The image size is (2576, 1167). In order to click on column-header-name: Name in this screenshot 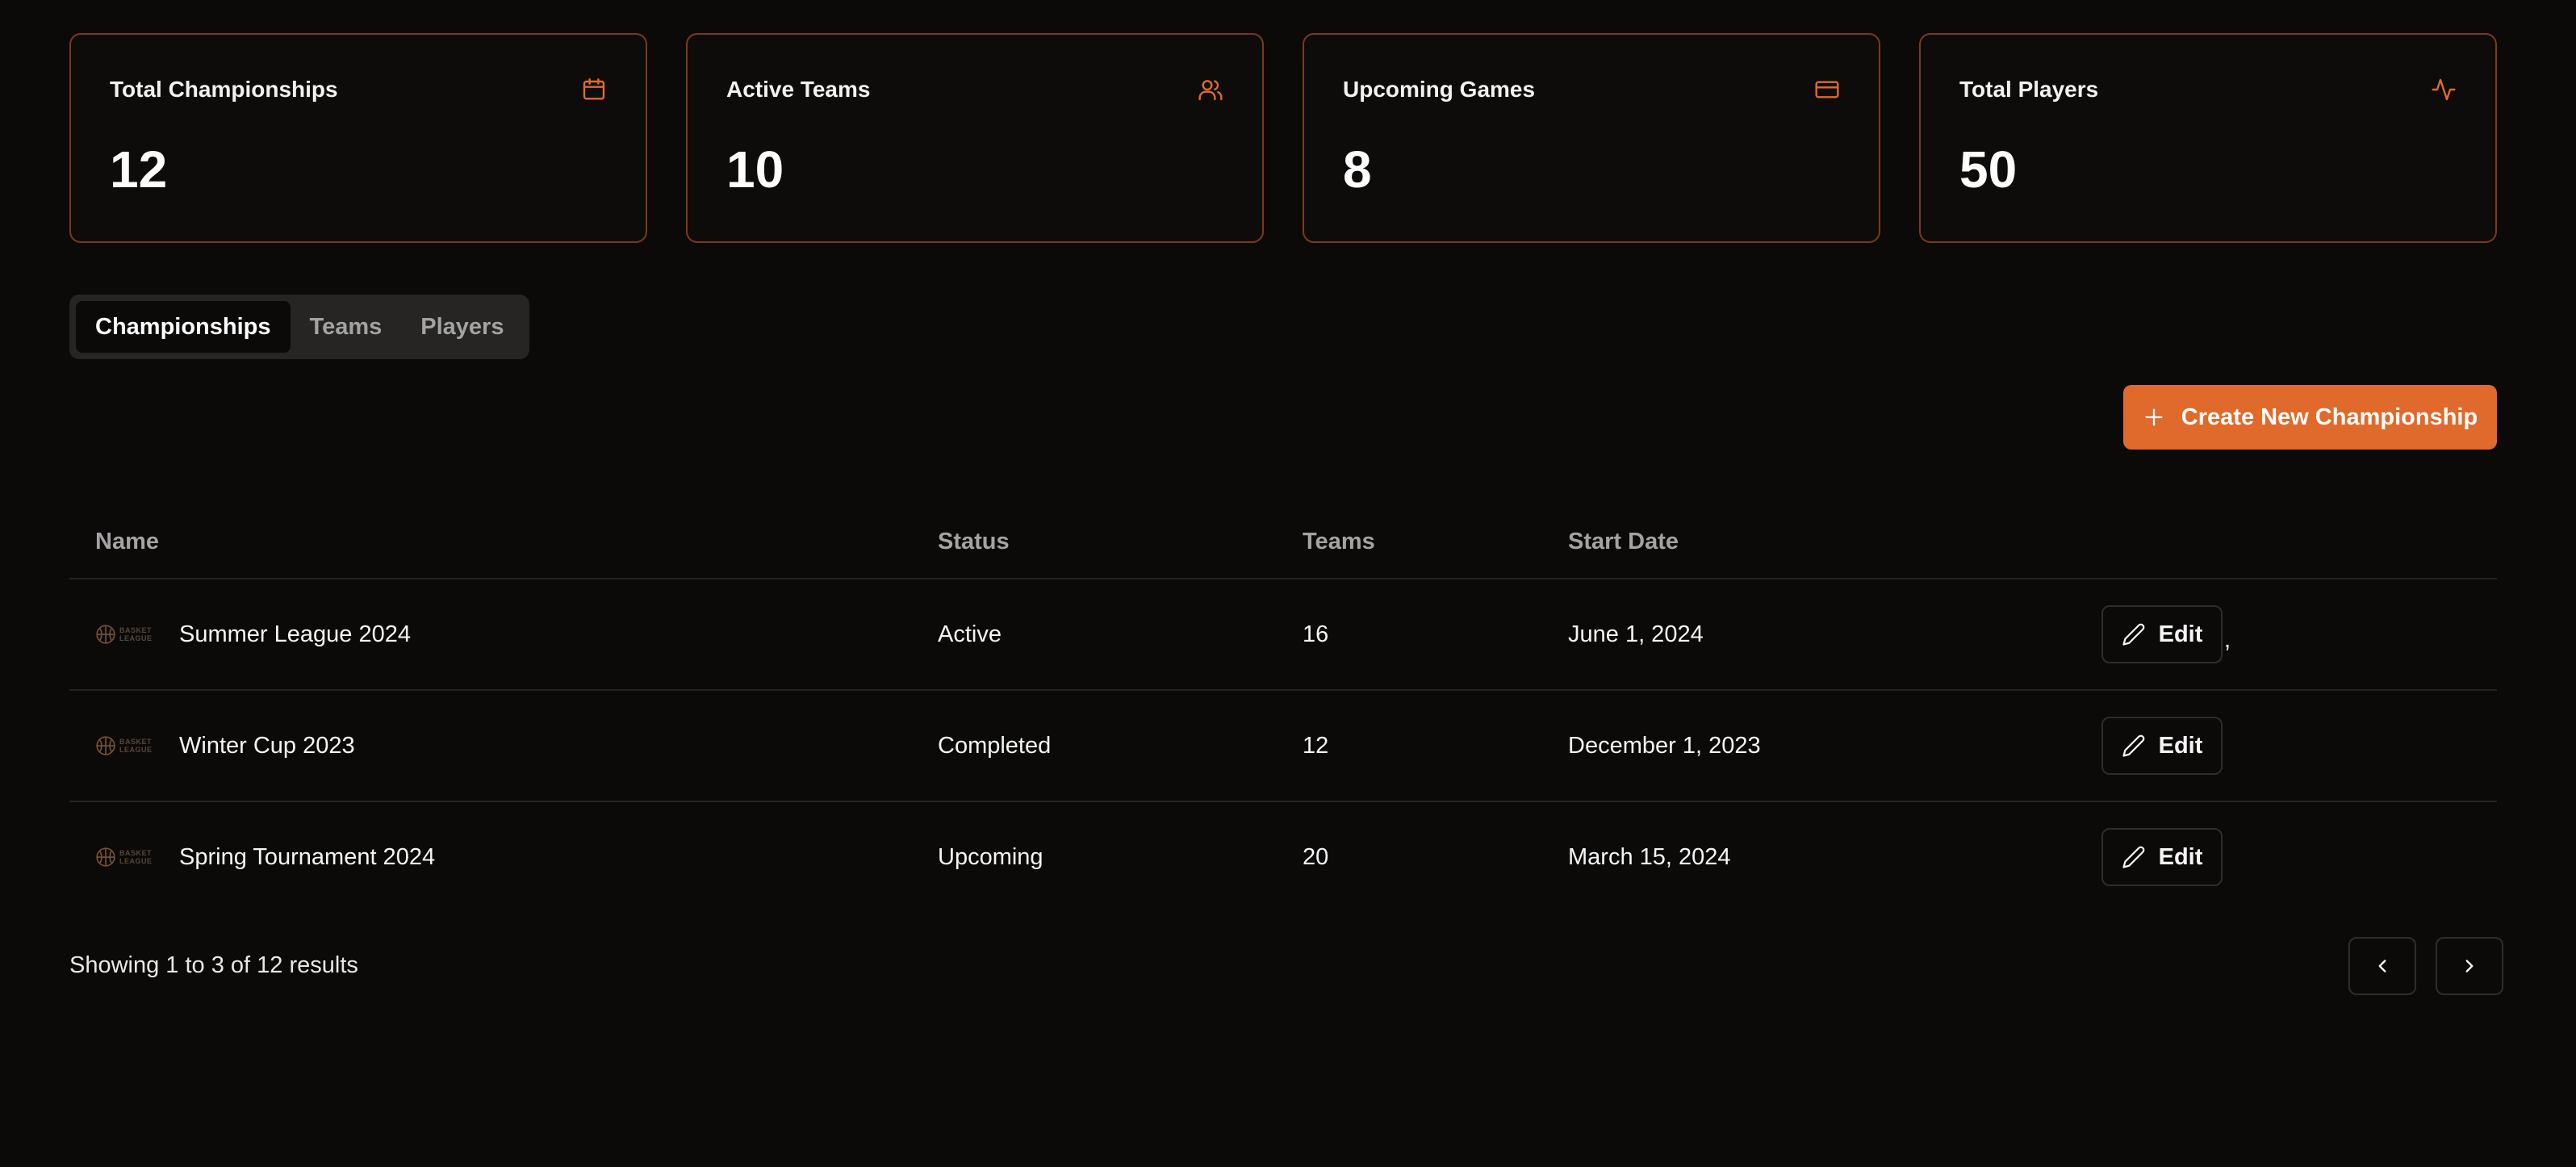, I will do `click(127, 541)`.